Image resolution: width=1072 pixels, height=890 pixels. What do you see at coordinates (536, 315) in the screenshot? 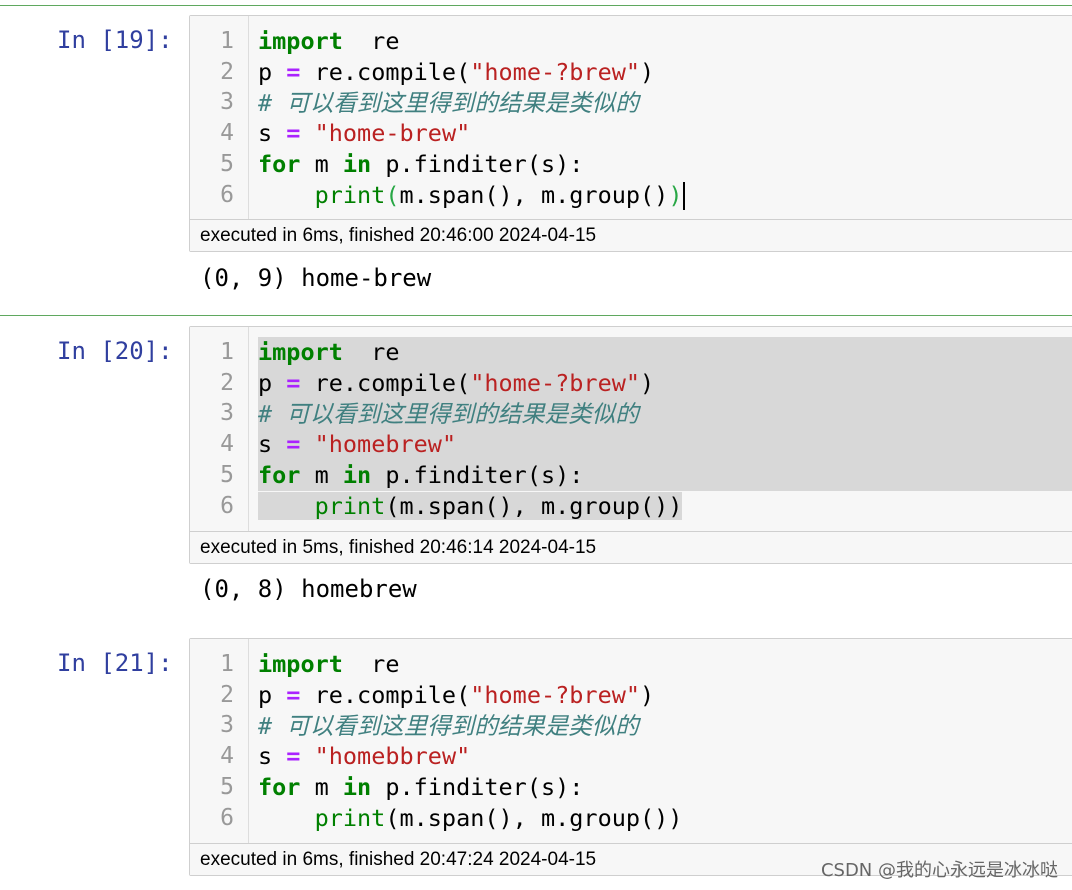
I see `cell-selection-border-bottom` at bounding box center [536, 315].